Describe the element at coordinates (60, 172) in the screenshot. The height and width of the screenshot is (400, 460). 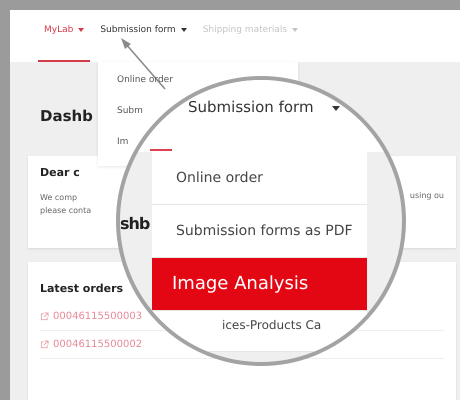
I see `notice-title: Dear c` at that location.